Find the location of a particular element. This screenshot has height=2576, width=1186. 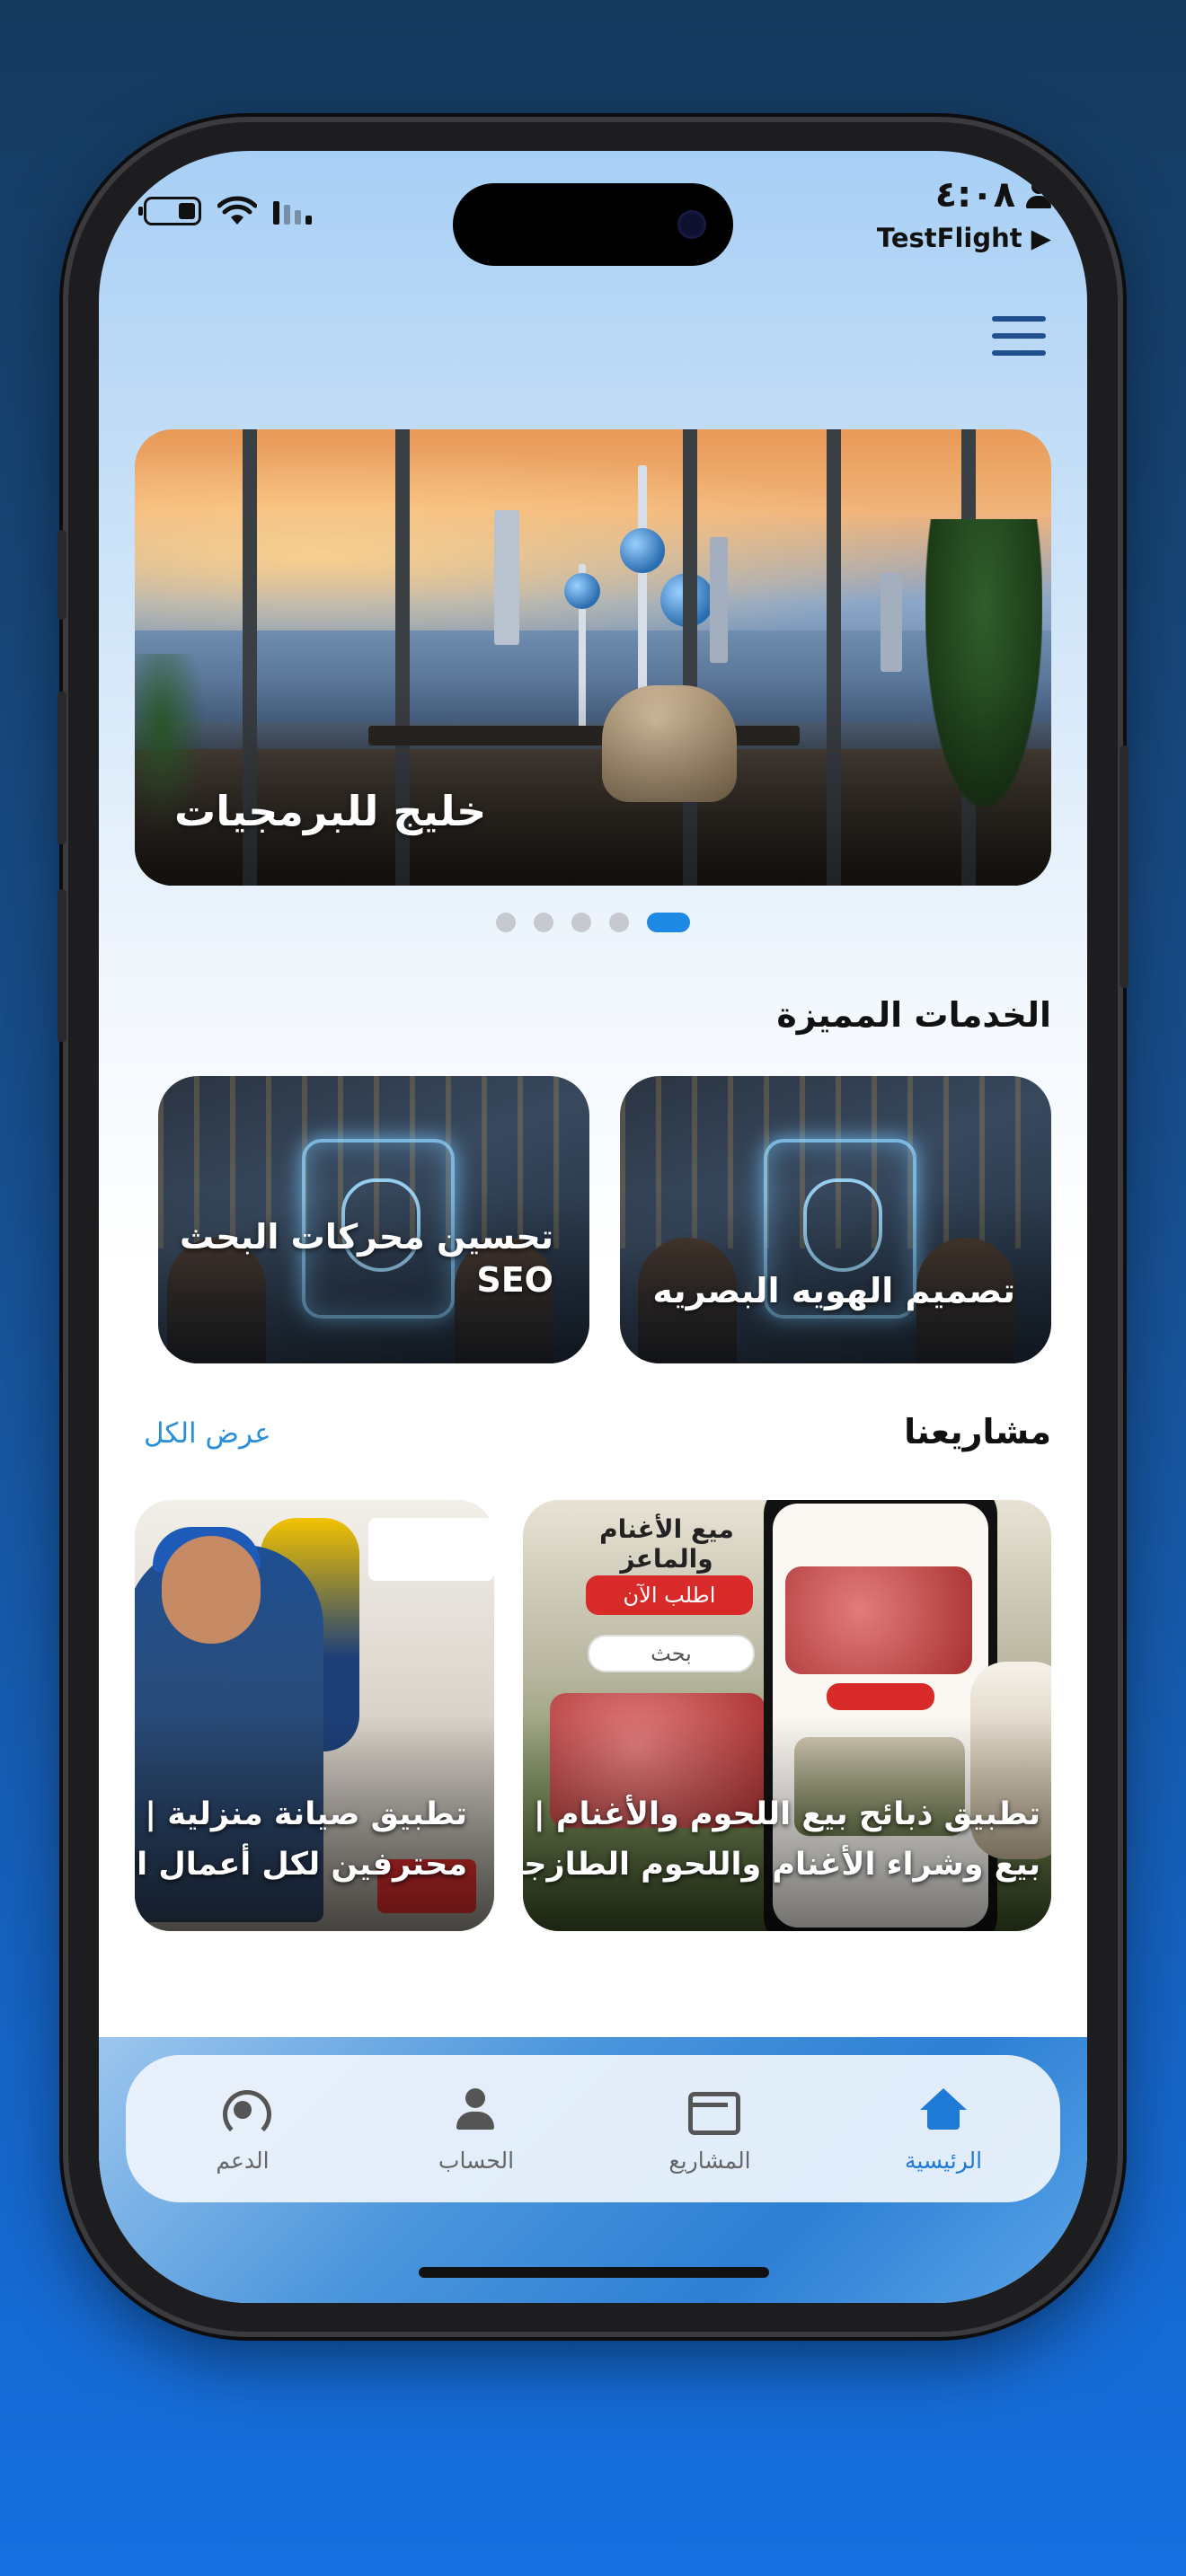

tab-home: الرئيسية is located at coordinates (943, 2129).